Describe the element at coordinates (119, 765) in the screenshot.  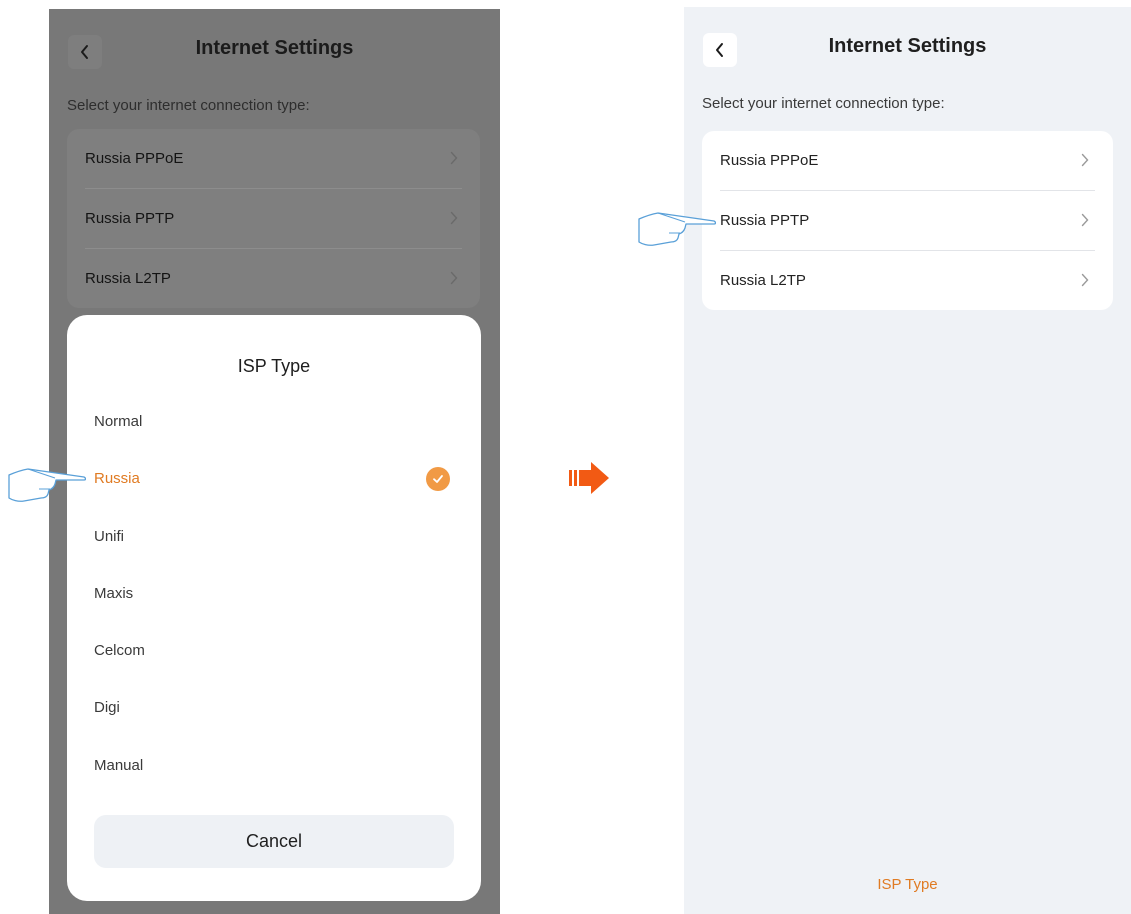
I see `isp-option-label: Manual` at that location.